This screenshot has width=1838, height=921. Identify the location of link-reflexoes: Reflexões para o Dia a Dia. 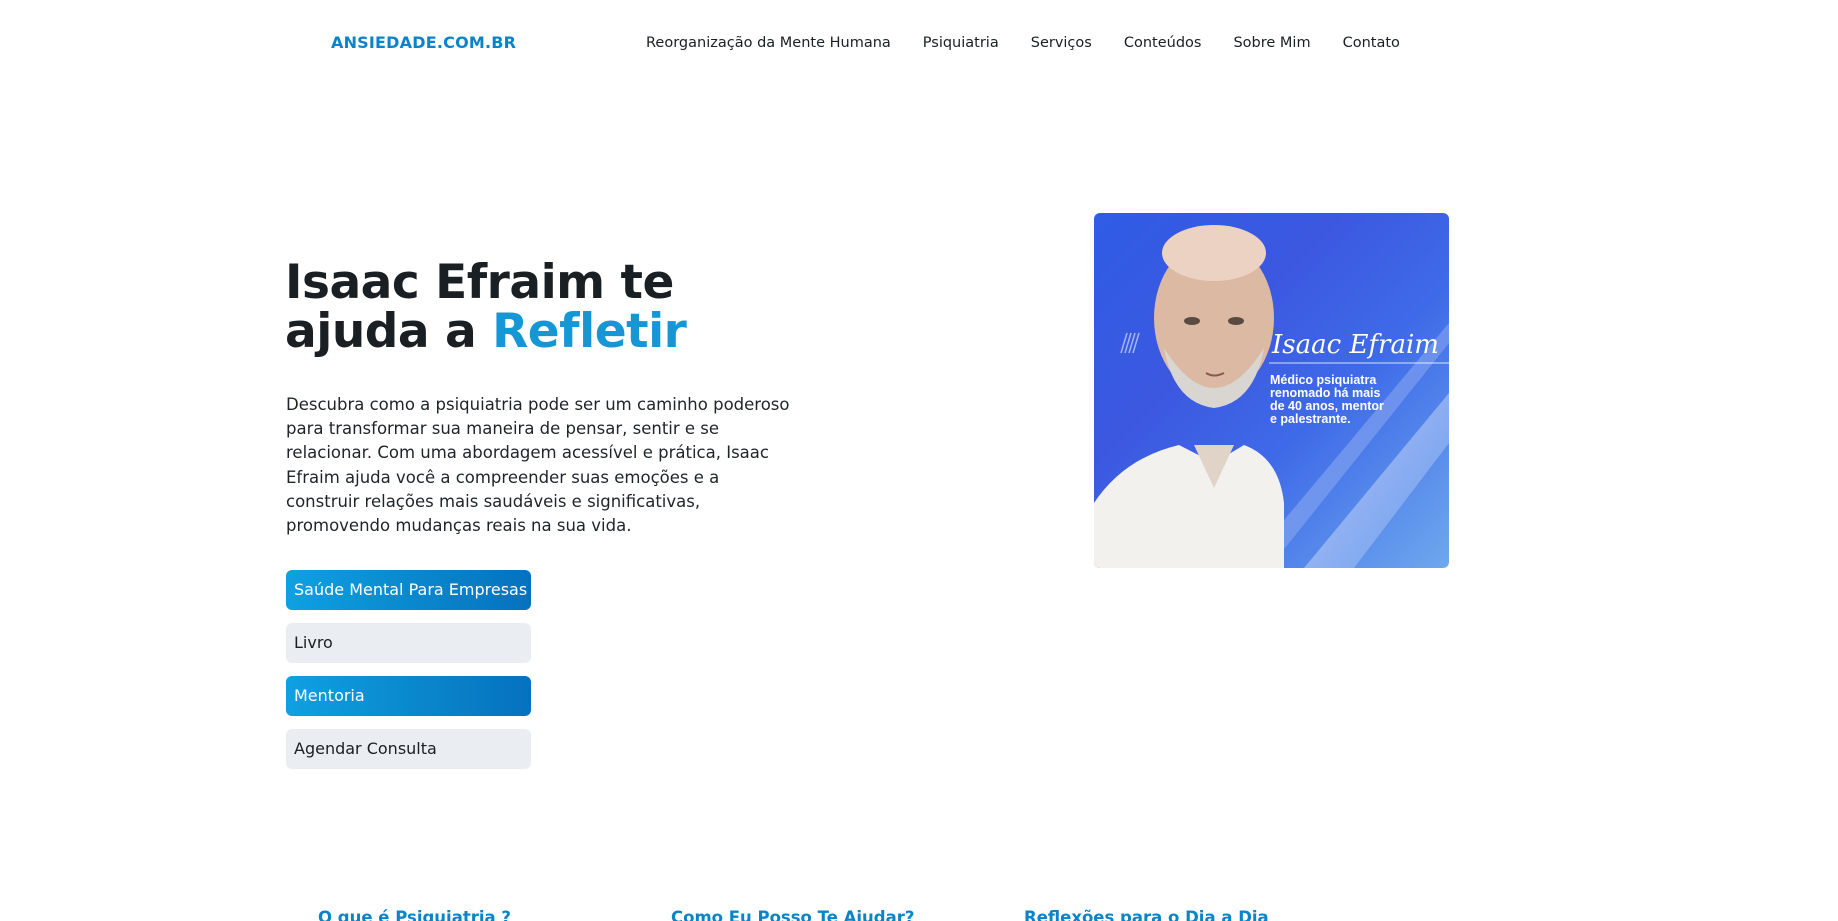
(1146, 914).